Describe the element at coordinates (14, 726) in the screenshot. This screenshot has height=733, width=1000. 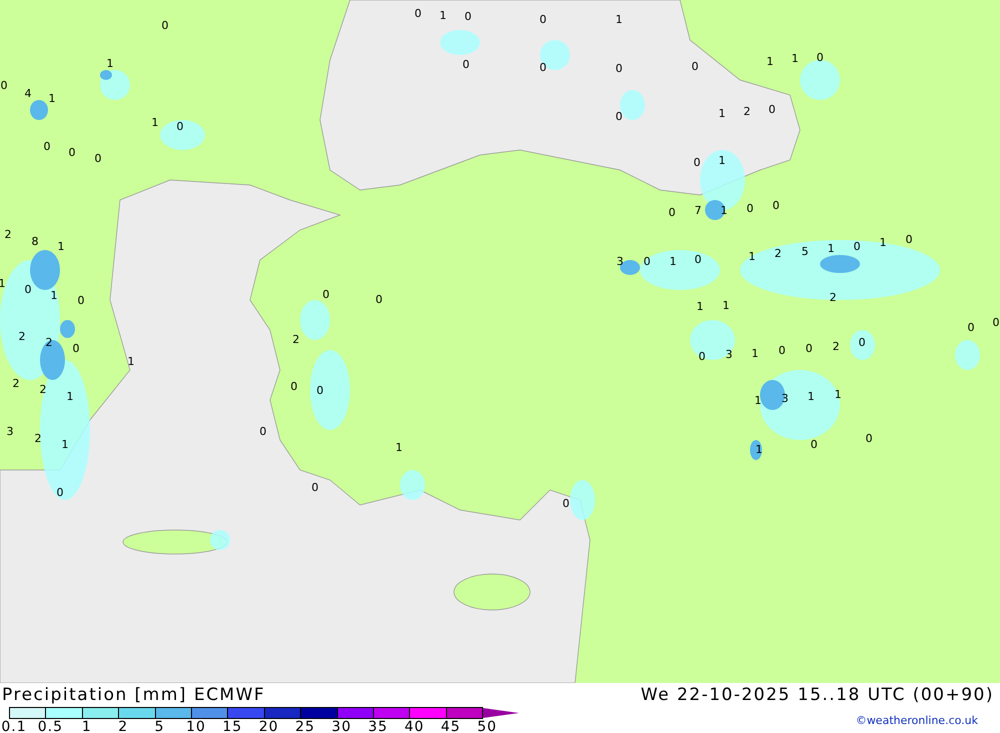
I see `scale-tick-label: 0.1` at that location.